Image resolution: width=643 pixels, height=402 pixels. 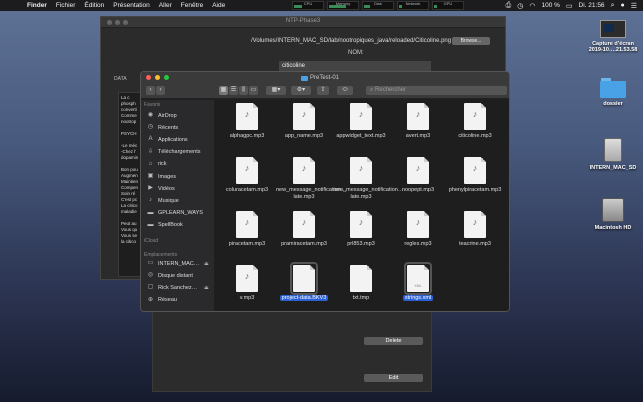 I want to click on forward-button: ›, so click(x=160, y=90).